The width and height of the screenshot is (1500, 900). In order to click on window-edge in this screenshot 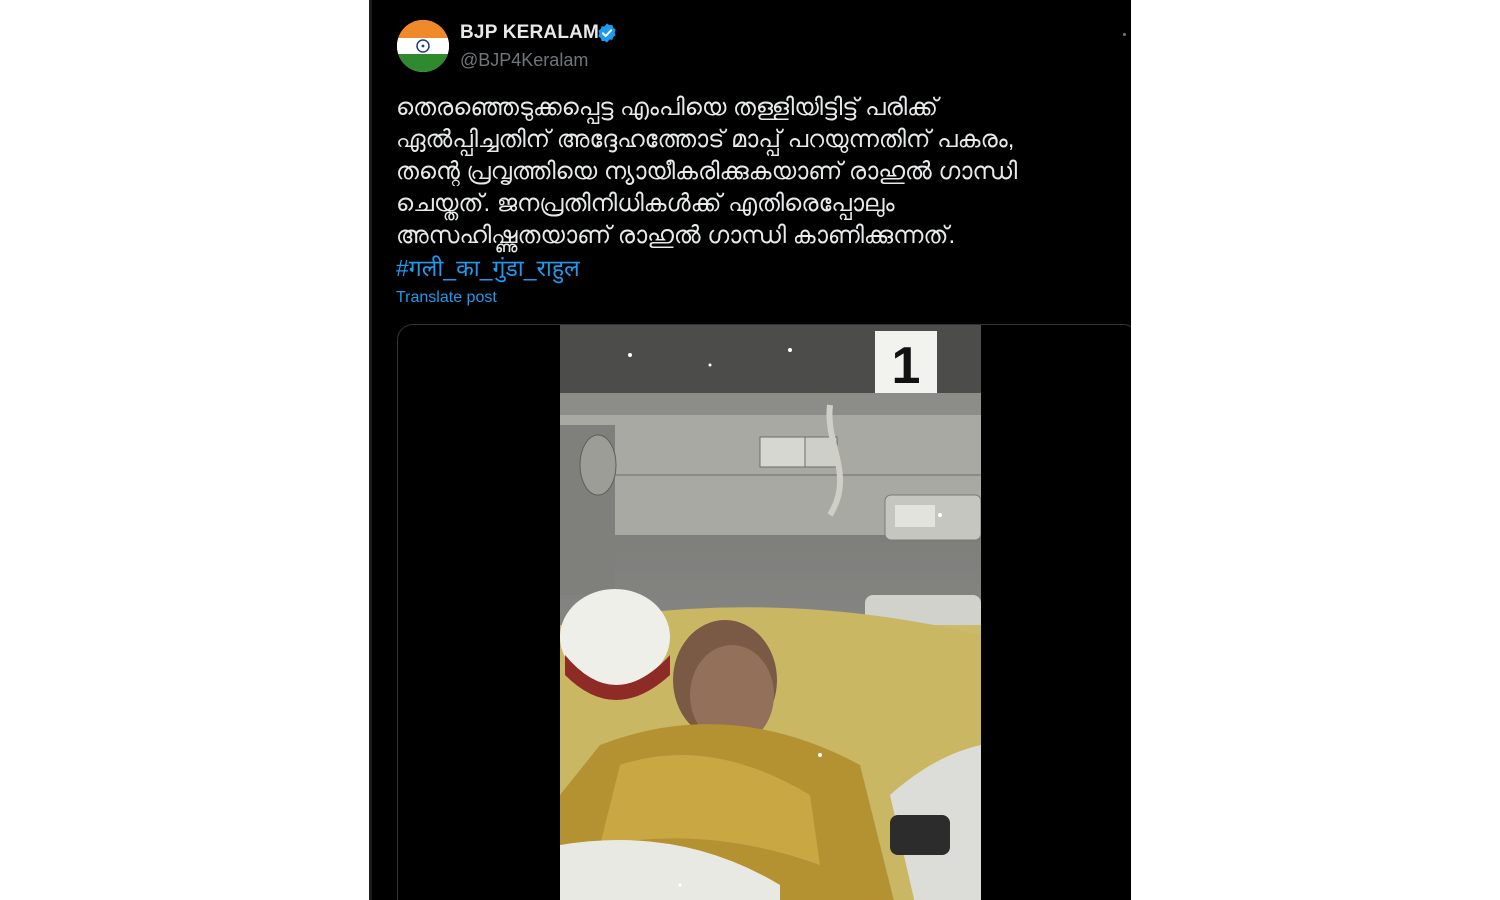, I will do `click(370, 450)`.